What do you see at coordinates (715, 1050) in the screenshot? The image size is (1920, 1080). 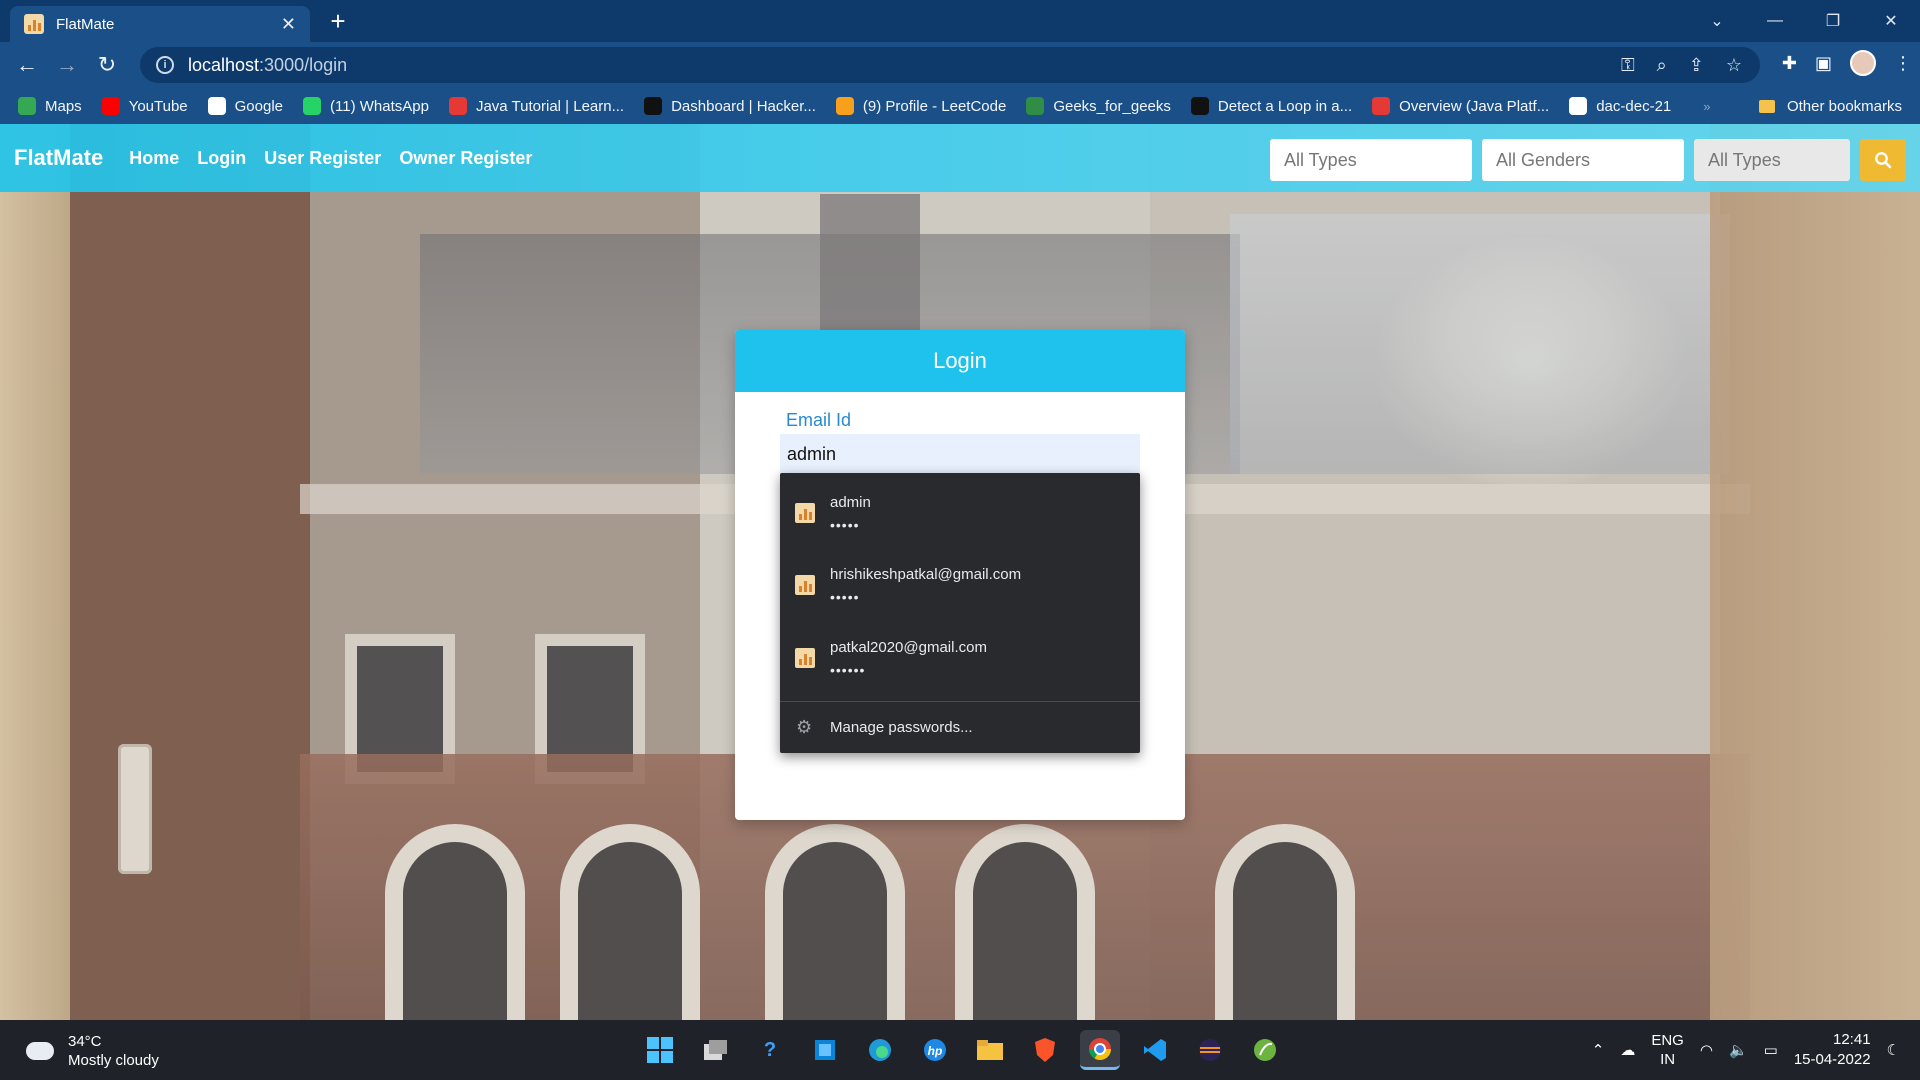 I see `task-view-icon` at bounding box center [715, 1050].